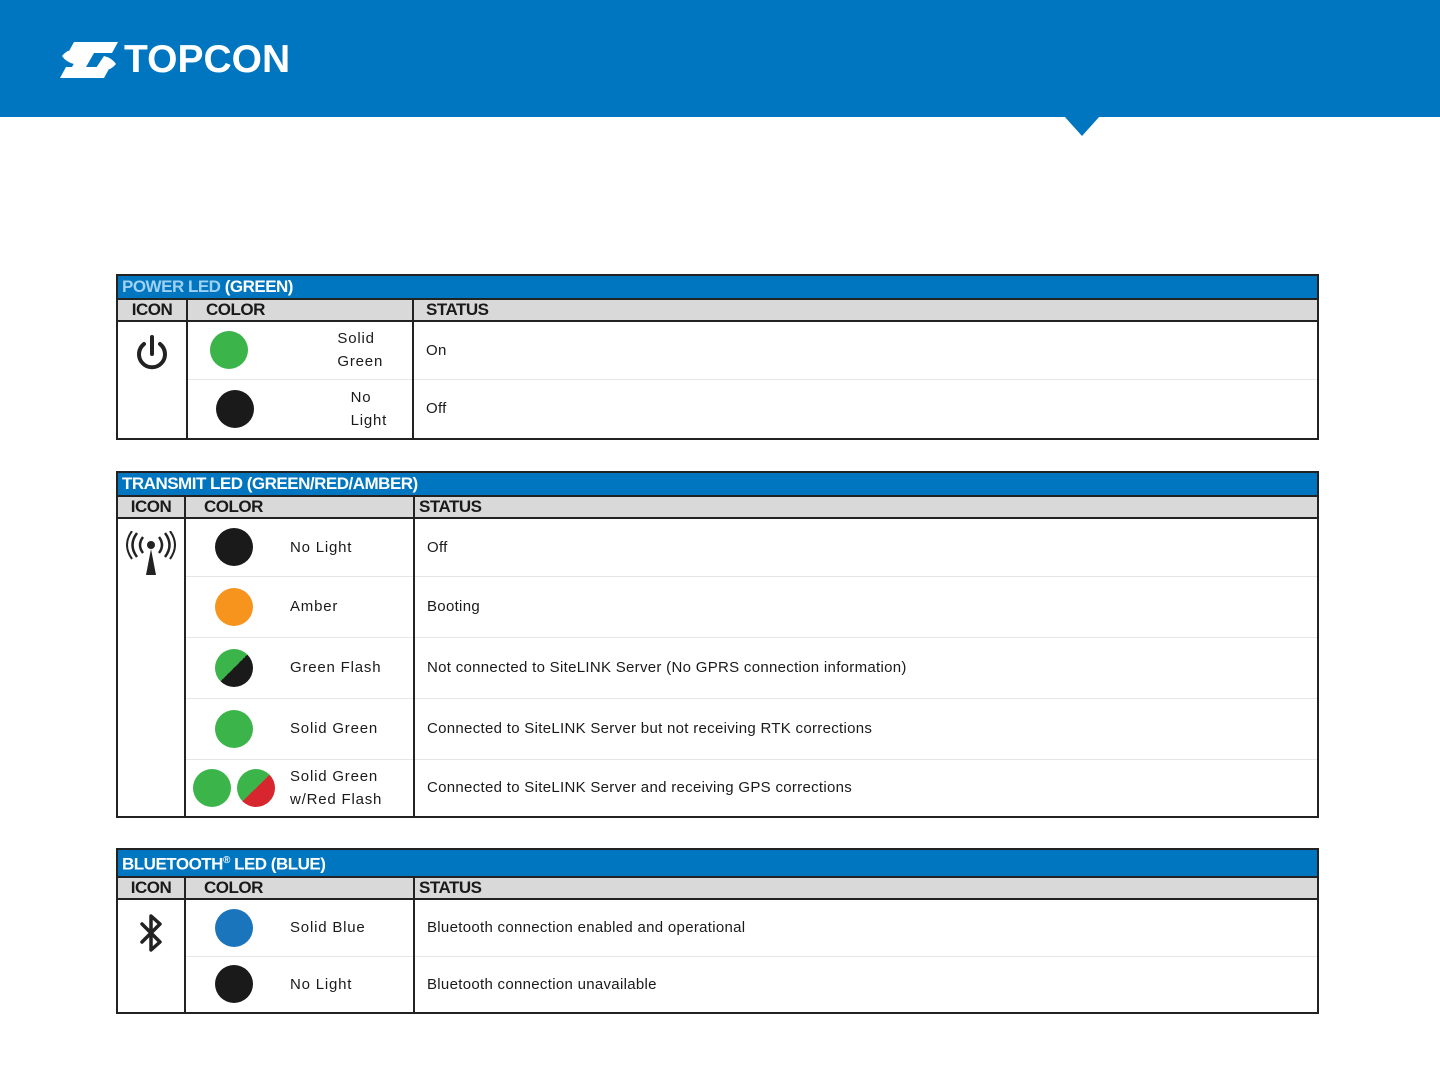 The width and height of the screenshot is (1440, 1080). What do you see at coordinates (300, 928) in the screenshot?
I see `color-cell: Solid Blue` at bounding box center [300, 928].